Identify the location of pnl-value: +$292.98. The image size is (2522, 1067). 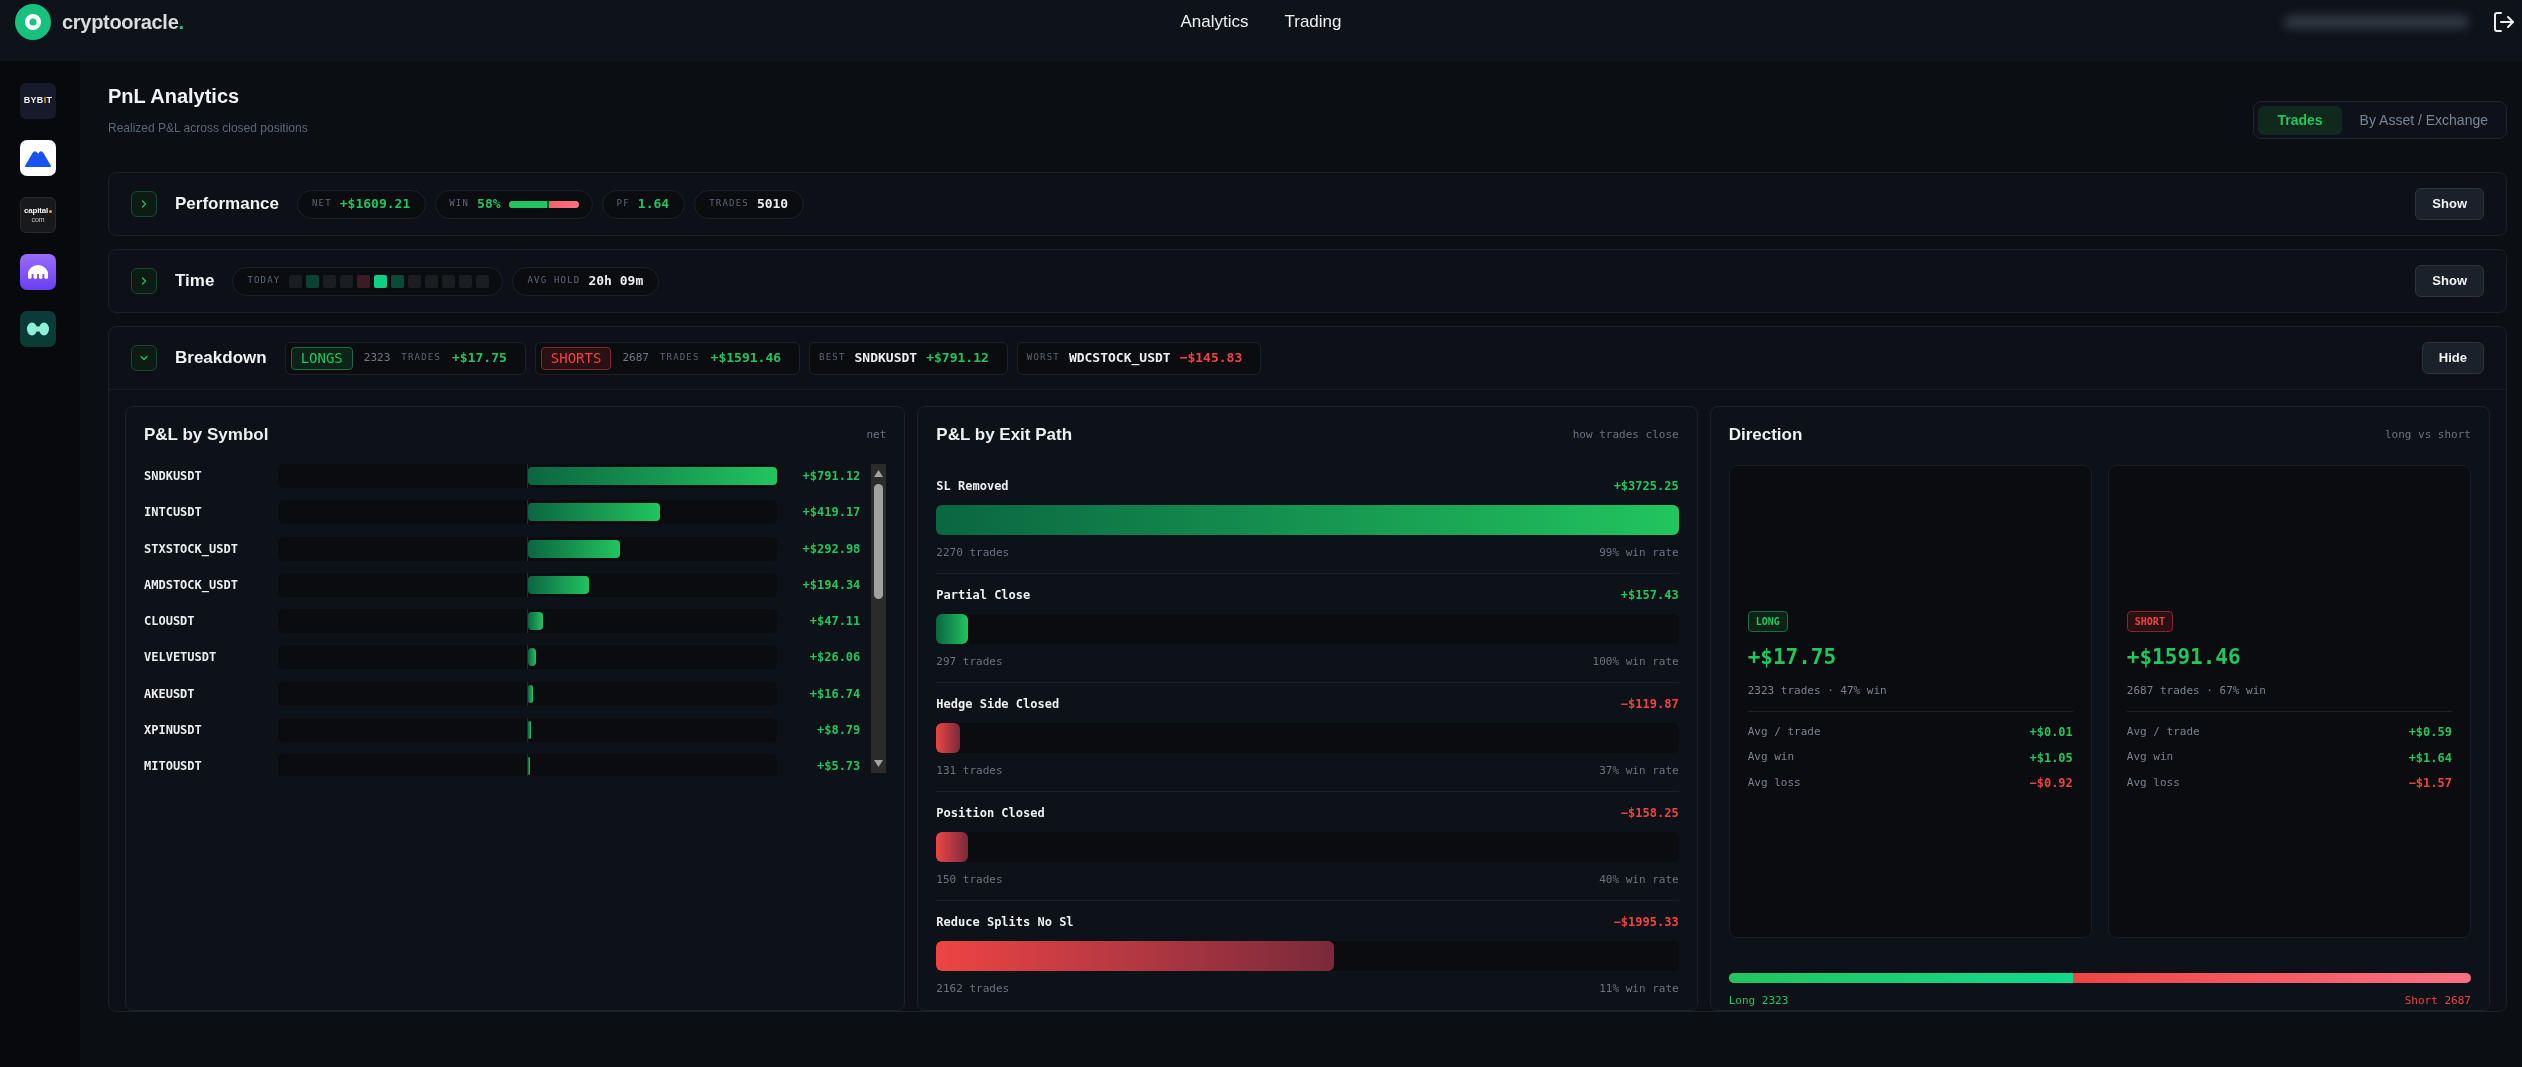
(831, 548).